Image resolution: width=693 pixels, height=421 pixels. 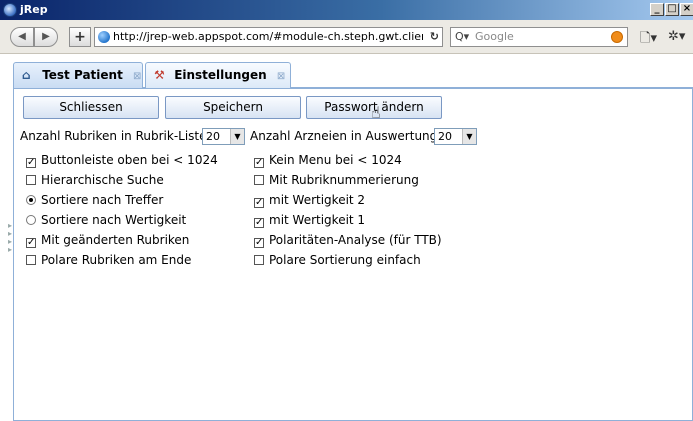 What do you see at coordinates (317, 220) in the screenshot?
I see `option-label: mit Wertigkeit 1` at bounding box center [317, 220].